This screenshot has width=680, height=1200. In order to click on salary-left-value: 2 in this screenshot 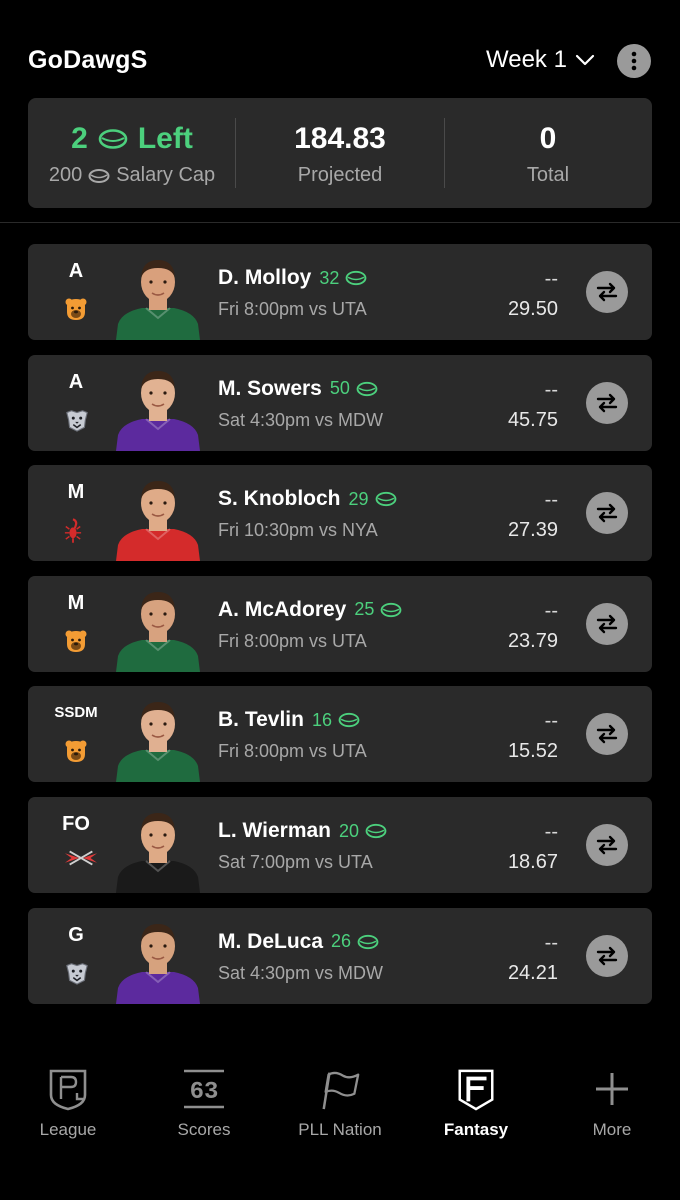, I will do `click(79, 138)`.